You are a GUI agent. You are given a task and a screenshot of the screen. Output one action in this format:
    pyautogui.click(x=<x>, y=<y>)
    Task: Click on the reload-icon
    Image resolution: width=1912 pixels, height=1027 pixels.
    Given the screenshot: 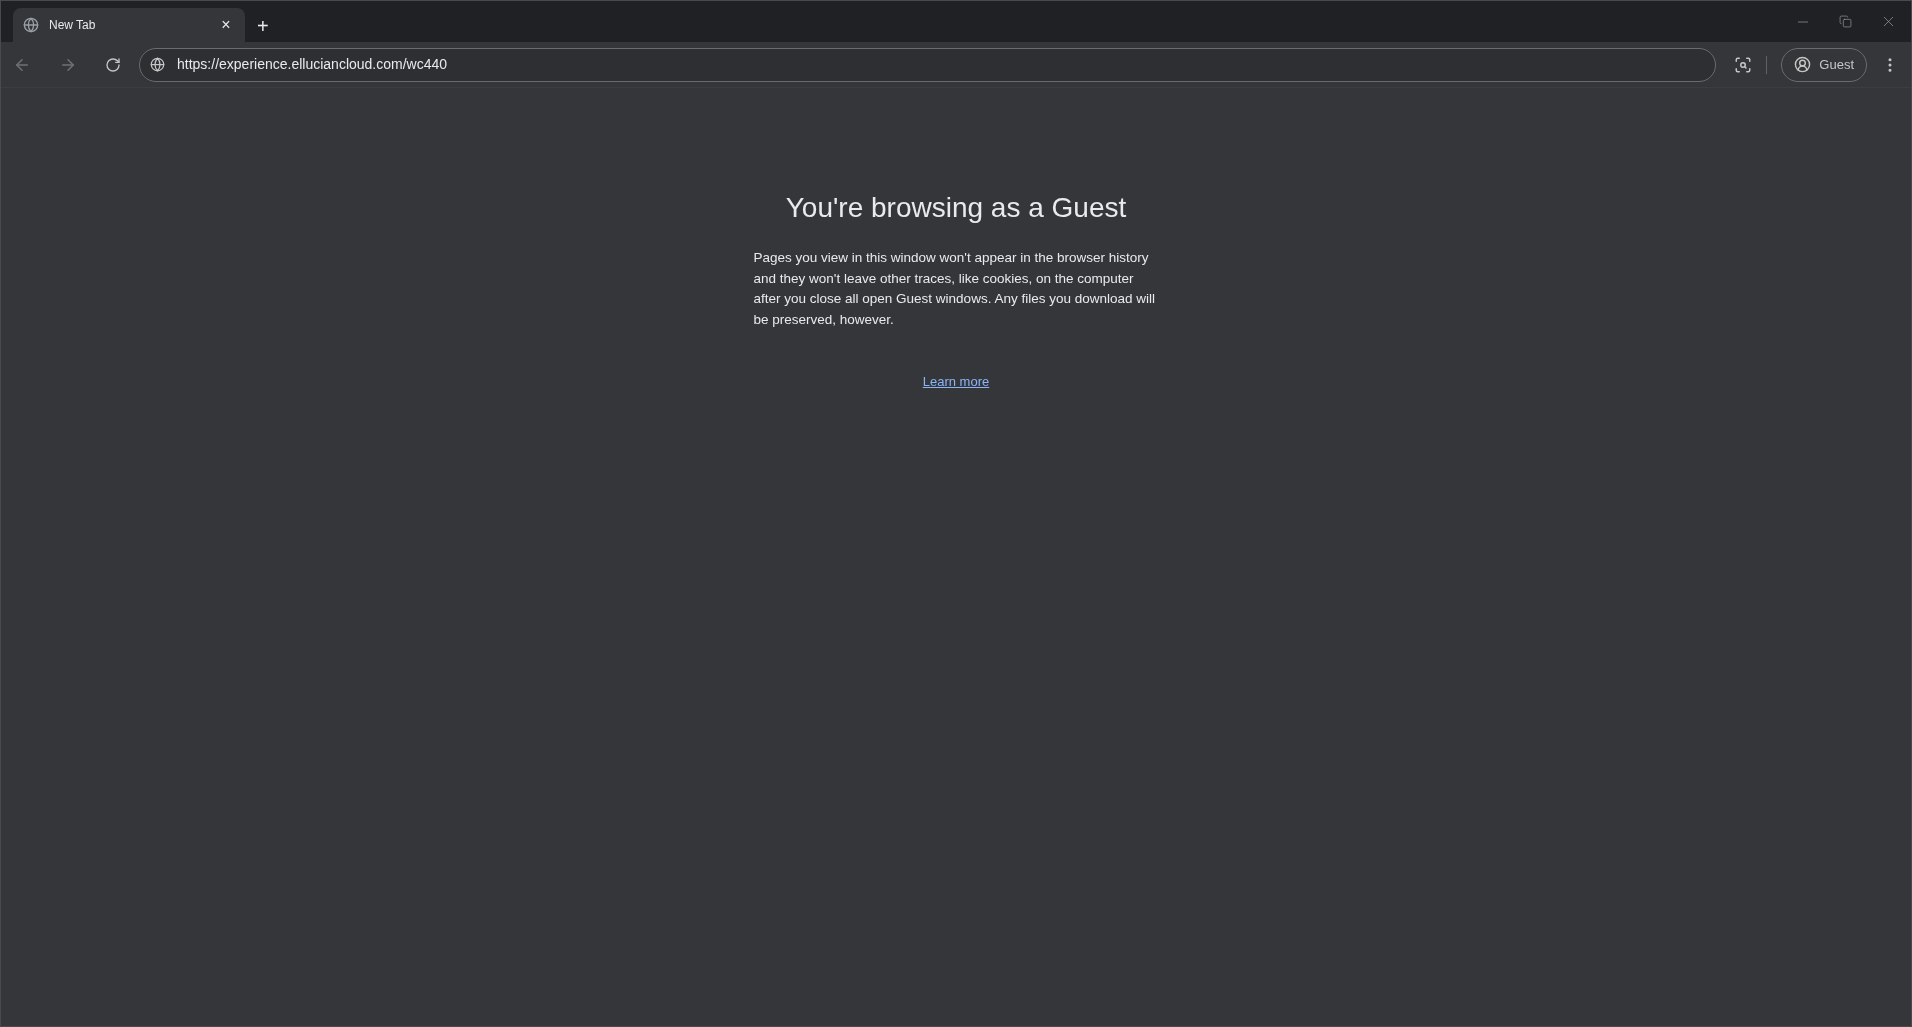 What is the action you would take?
    pyautogui.click(x=113, y=64)
    